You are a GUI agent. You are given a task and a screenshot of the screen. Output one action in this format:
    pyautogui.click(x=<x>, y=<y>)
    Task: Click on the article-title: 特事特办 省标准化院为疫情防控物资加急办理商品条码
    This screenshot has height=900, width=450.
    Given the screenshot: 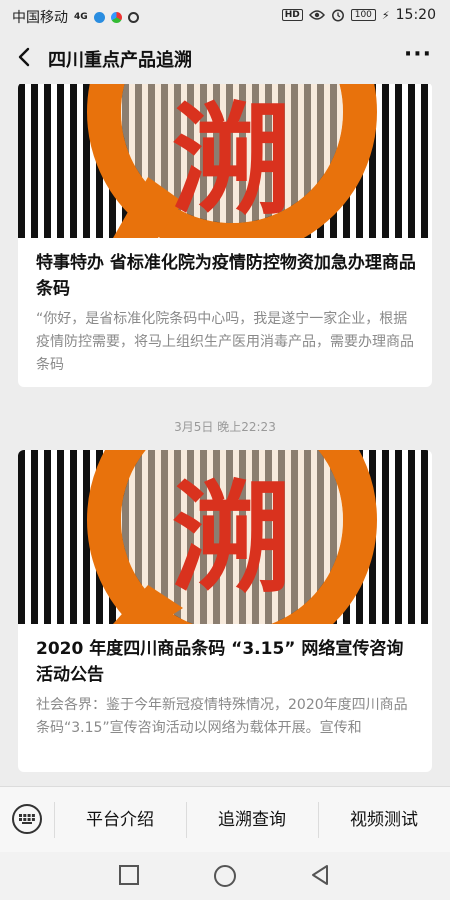 What is the action you would take?
    pyautogui.click(x=225, y=270)
    